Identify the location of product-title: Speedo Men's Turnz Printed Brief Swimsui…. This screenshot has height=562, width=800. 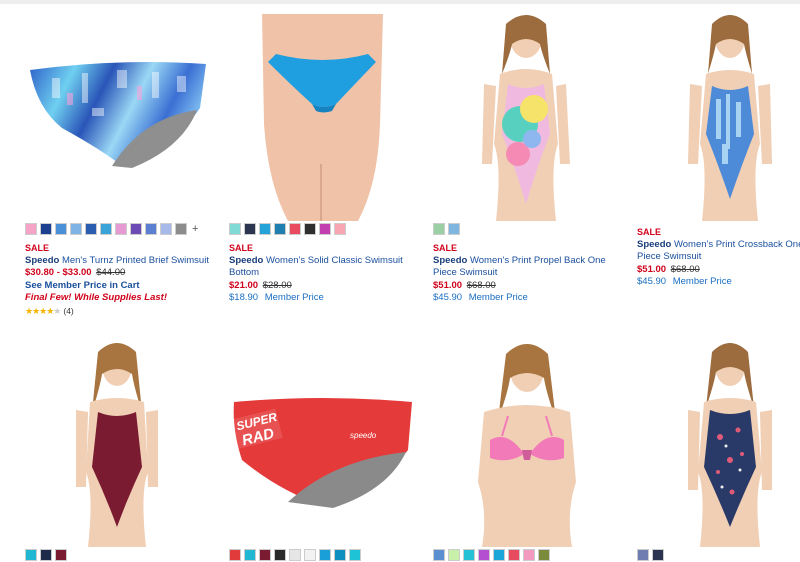
(125, 261).